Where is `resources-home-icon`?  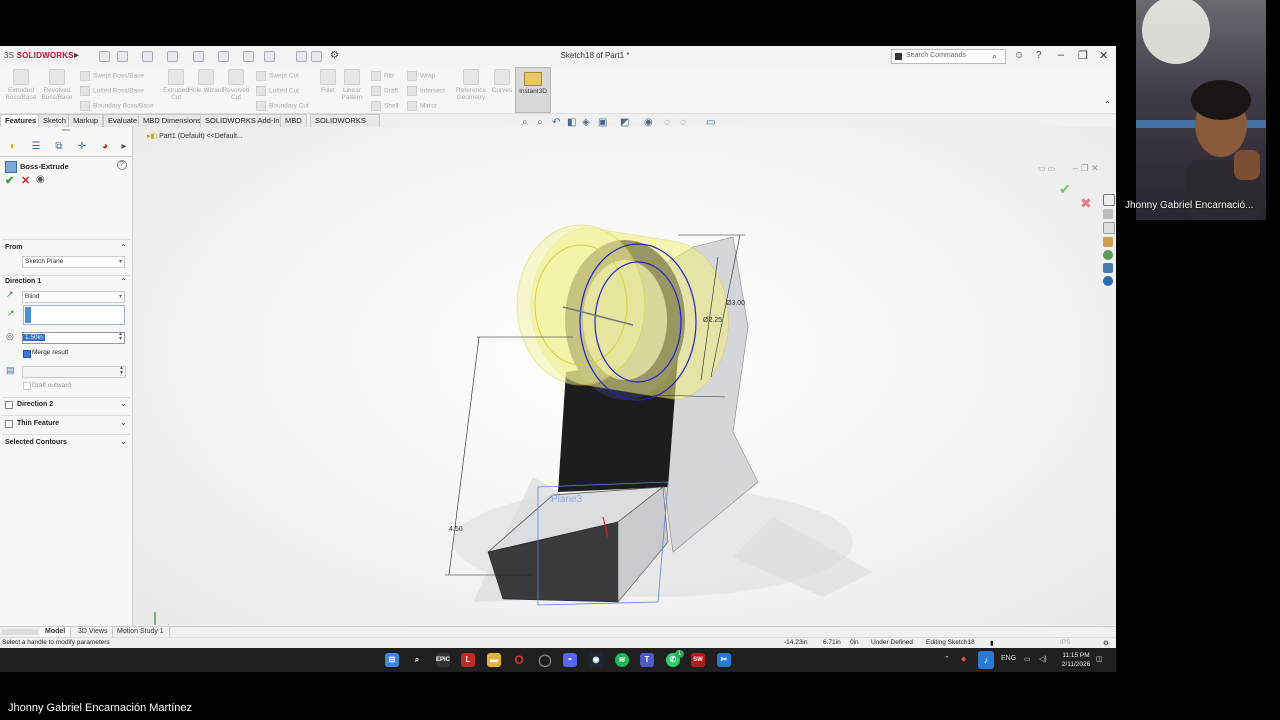
resources-home-icon is located at coordinates (1109, 200).